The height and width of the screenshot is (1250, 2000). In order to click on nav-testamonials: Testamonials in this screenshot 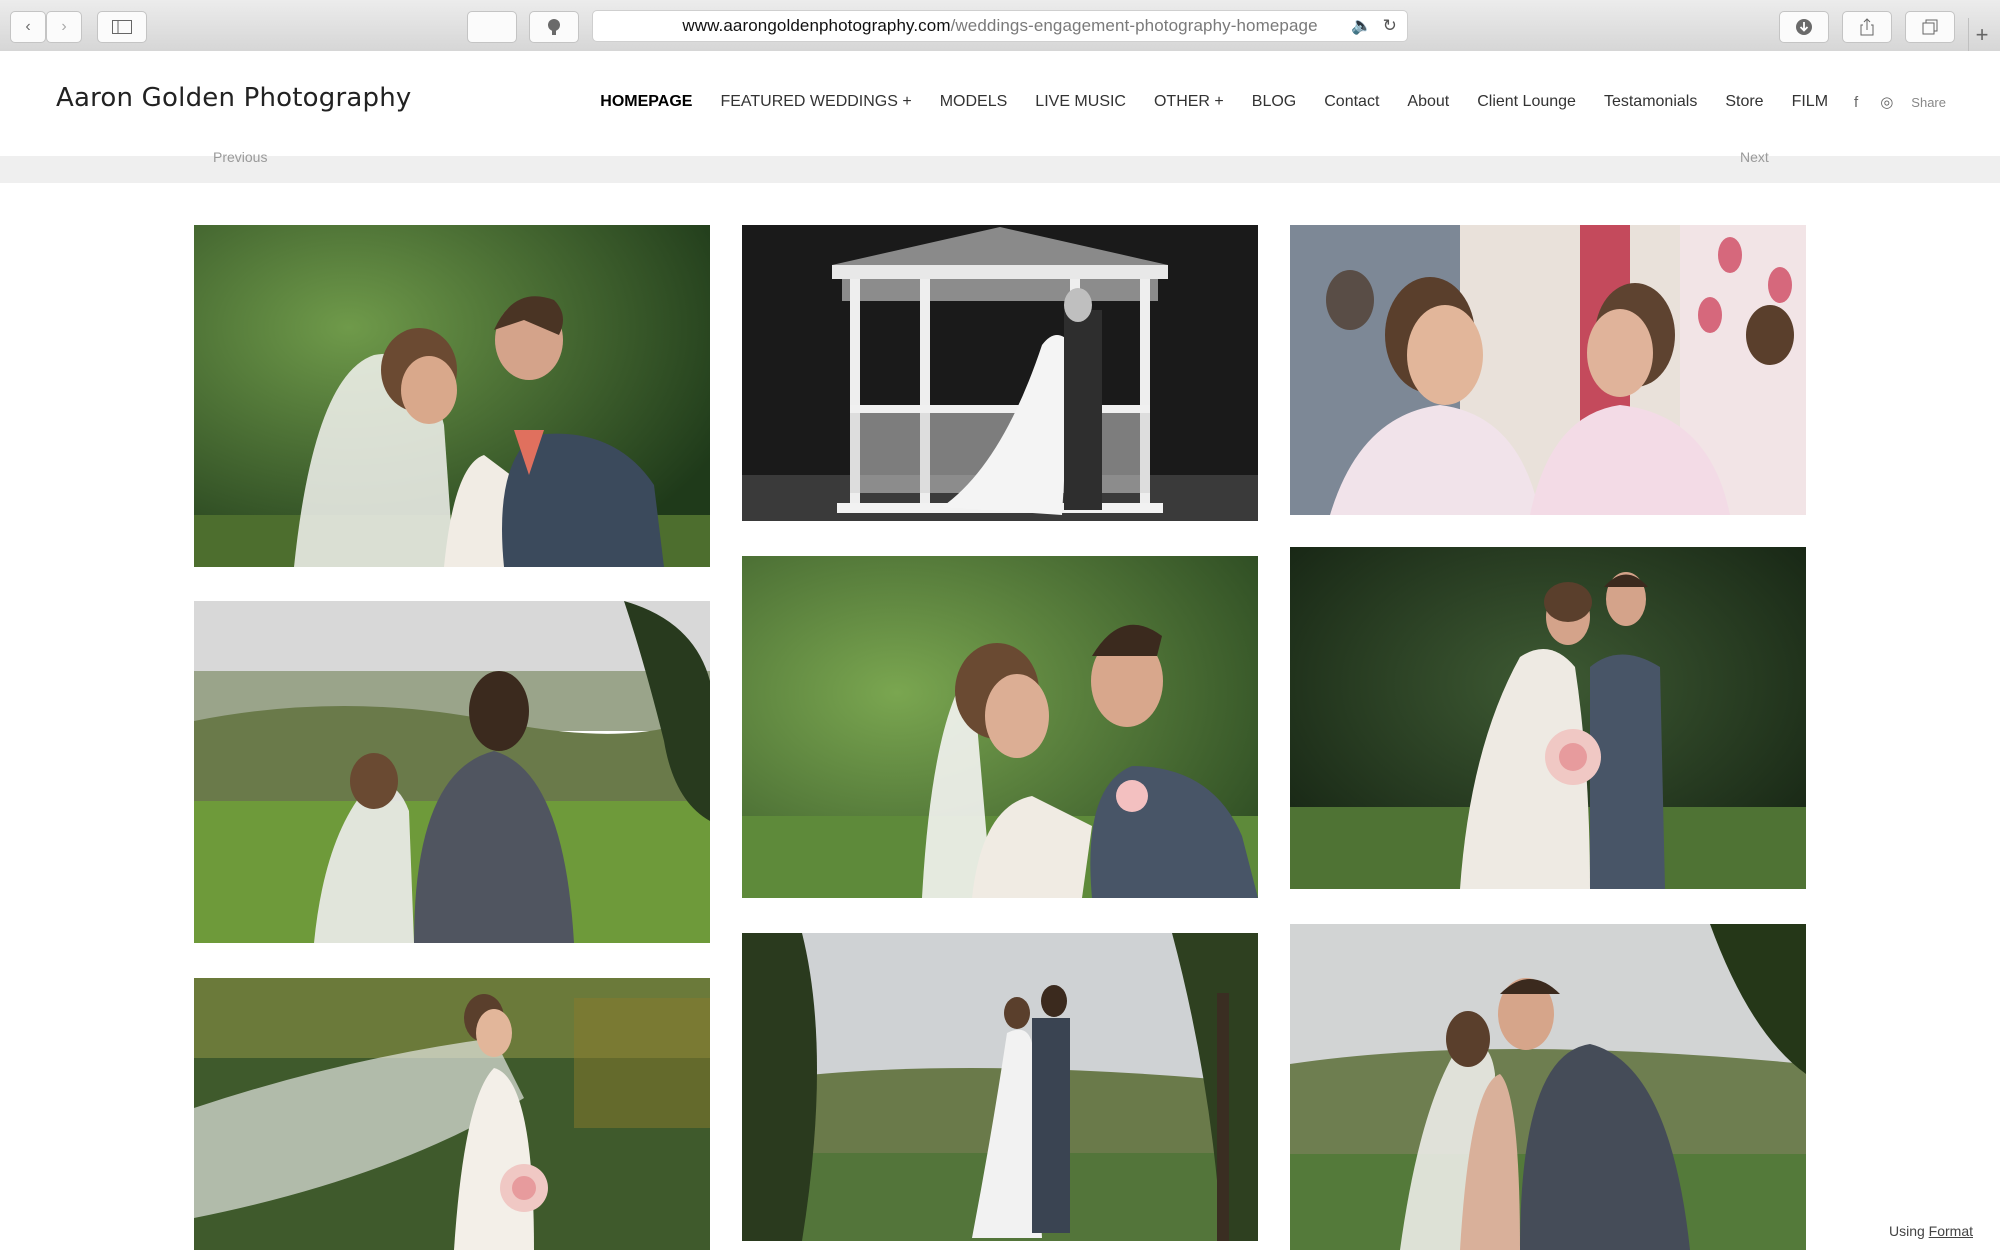, I will do `click(1650, 102)`.